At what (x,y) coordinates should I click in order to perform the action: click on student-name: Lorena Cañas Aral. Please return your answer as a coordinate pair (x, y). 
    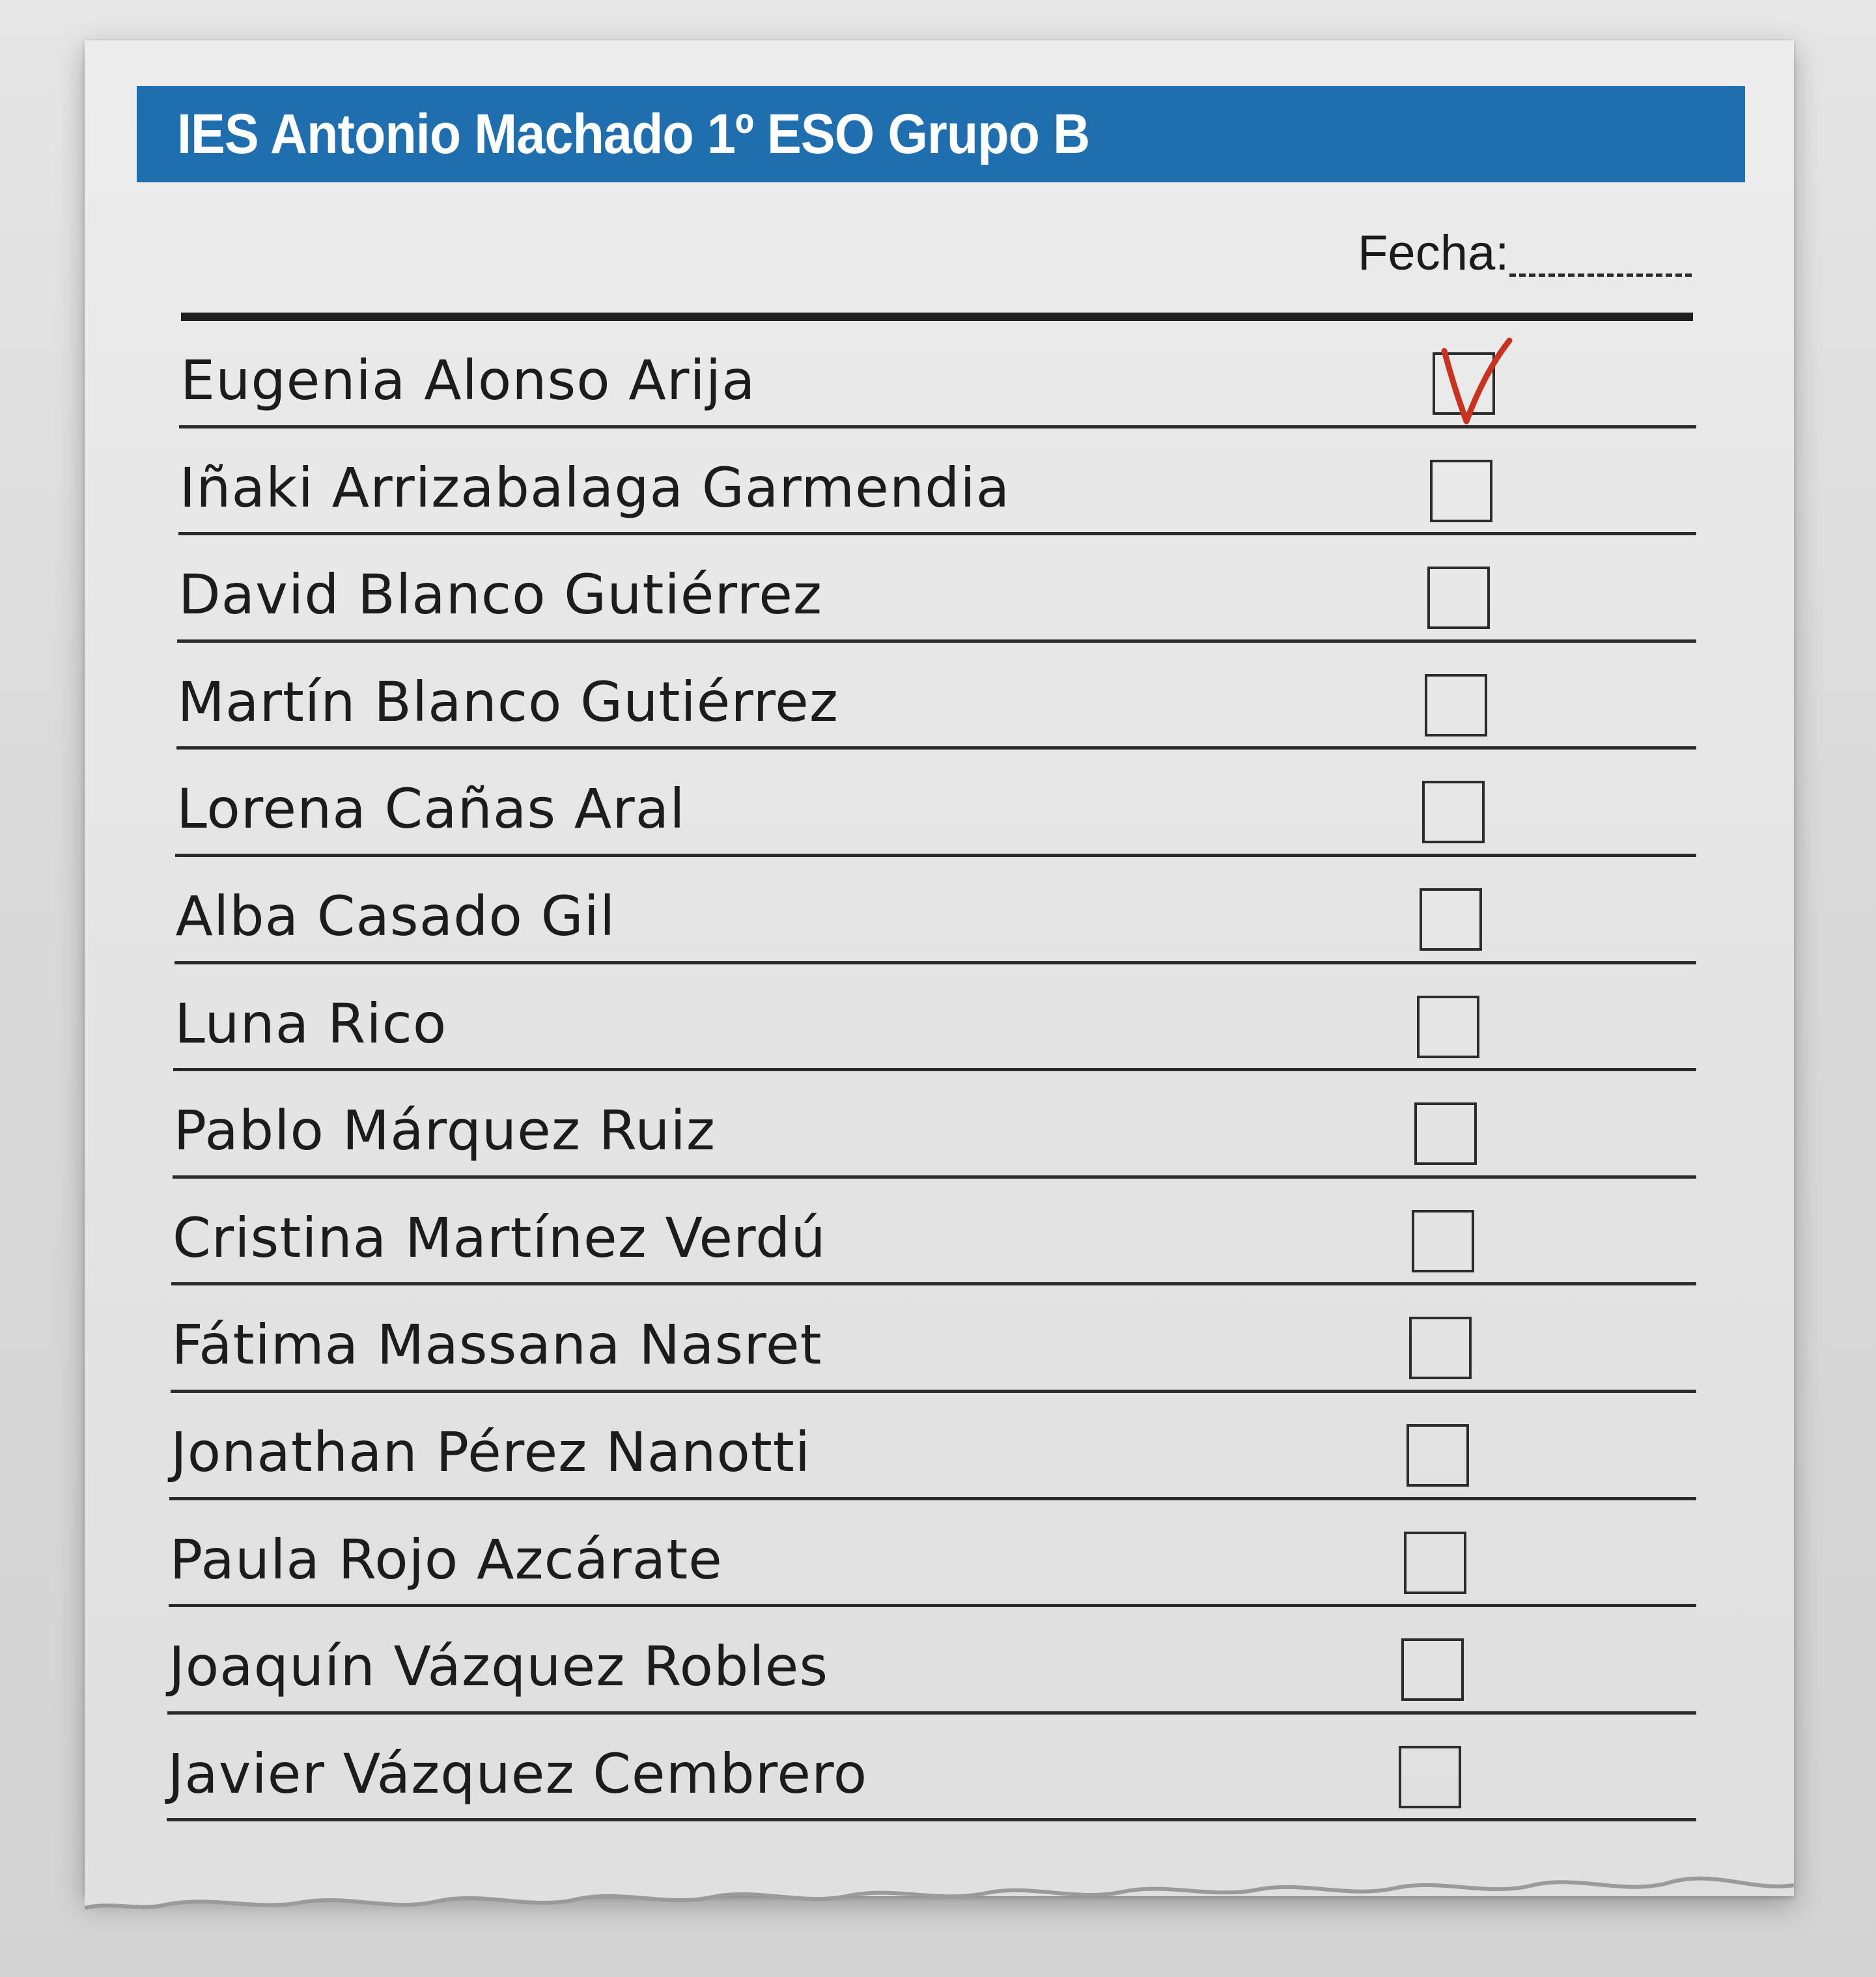
    Looking at the image, I should click on (431, 809).